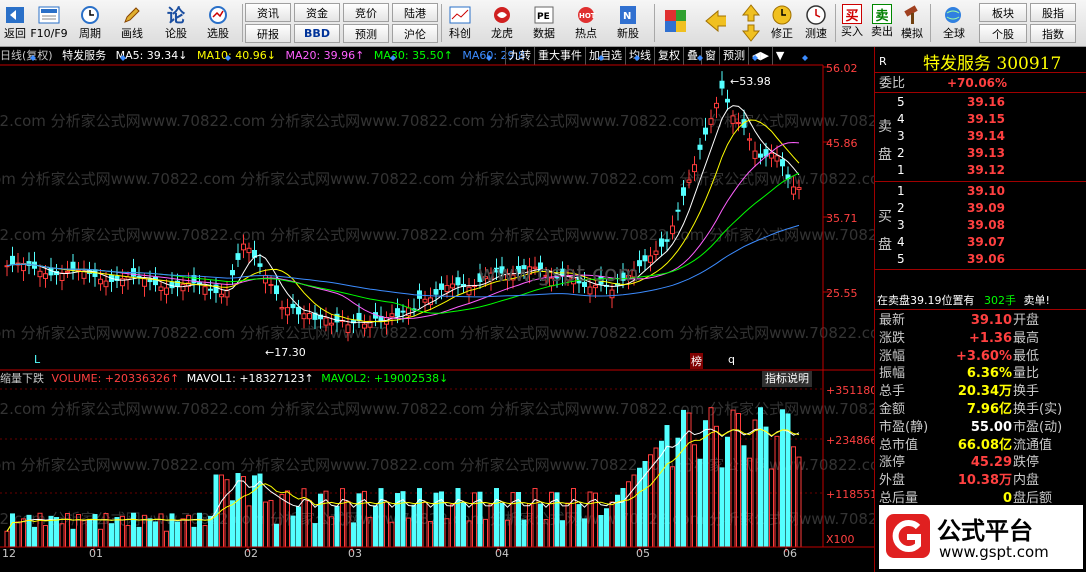 The image size is (1086, 572). Describe the element at coordinates (816, 23) in the screenshot. I see `speed-test-button: 测速` at that location.